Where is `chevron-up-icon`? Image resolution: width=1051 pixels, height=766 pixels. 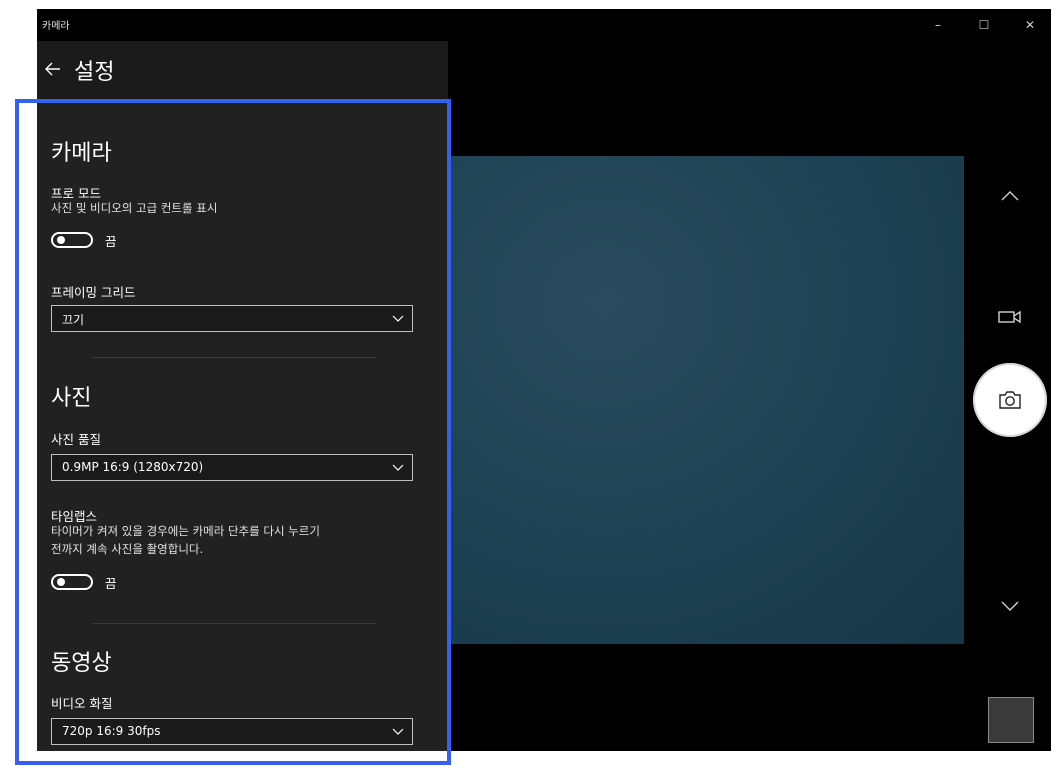
chevron-up-icon is located at coordinates (1010, 196).